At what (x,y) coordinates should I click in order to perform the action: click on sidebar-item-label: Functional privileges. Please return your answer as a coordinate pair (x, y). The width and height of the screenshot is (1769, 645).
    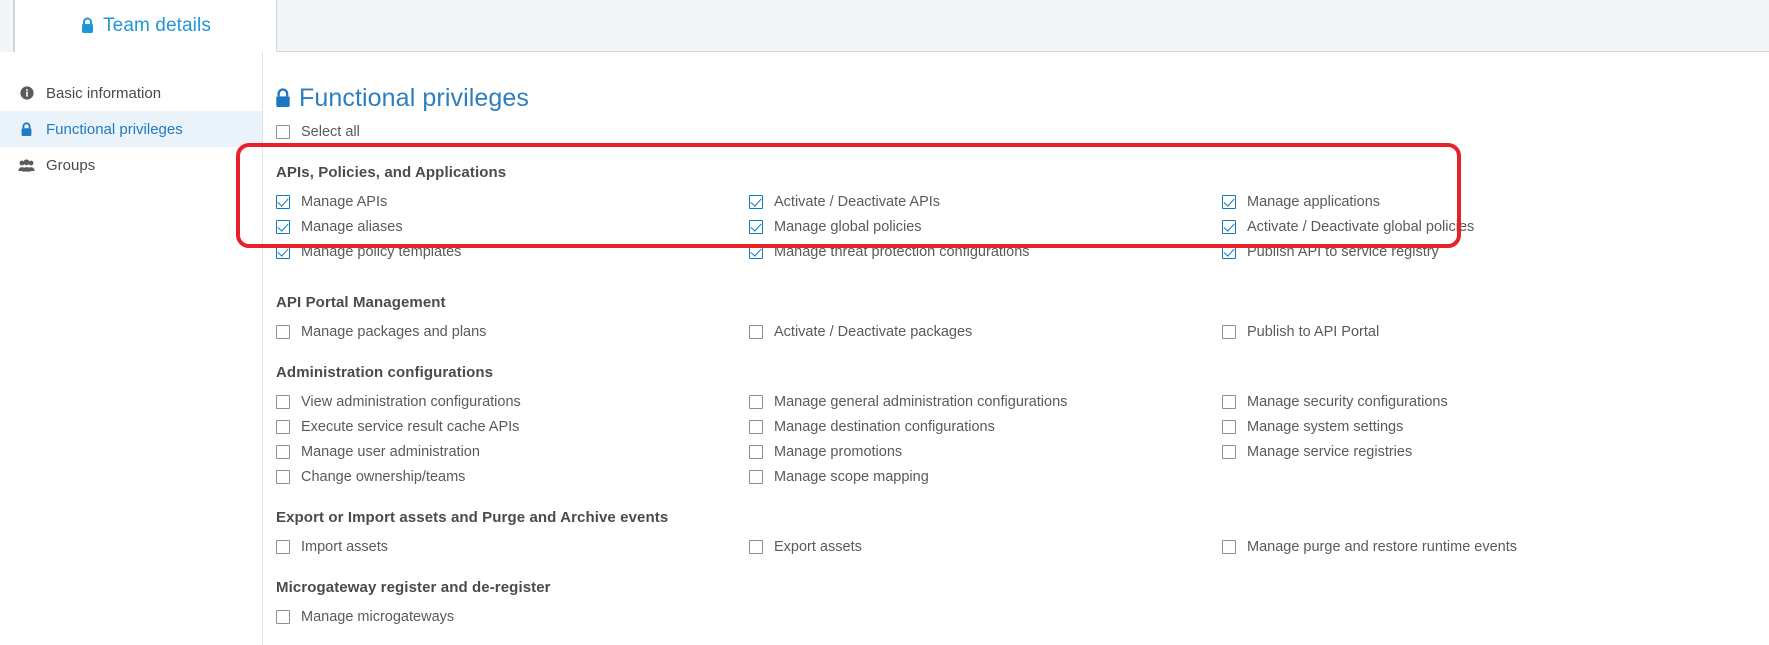
    Looking at the image, I should click on (114, 129).